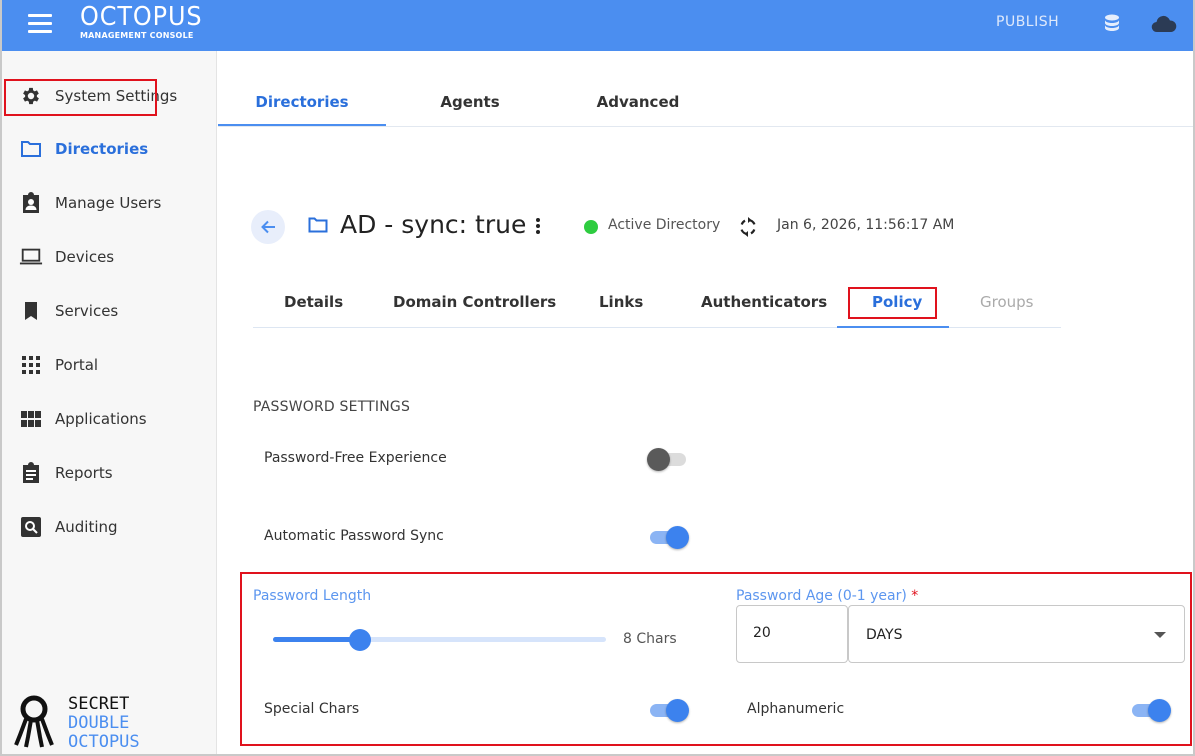 This screenshot has width=1195, height=756. I want to click on top-tabs: Directories Agents Advanced, so click(705, 107).